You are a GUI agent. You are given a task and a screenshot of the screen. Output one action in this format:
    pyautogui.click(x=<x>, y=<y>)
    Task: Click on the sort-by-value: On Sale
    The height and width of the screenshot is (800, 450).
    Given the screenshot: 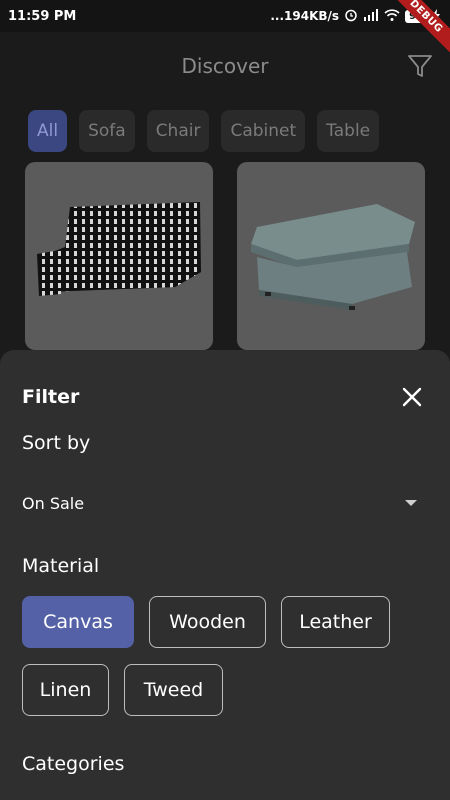 What is the action you would take?
    pyautogui.click(x=53, y=503)
    